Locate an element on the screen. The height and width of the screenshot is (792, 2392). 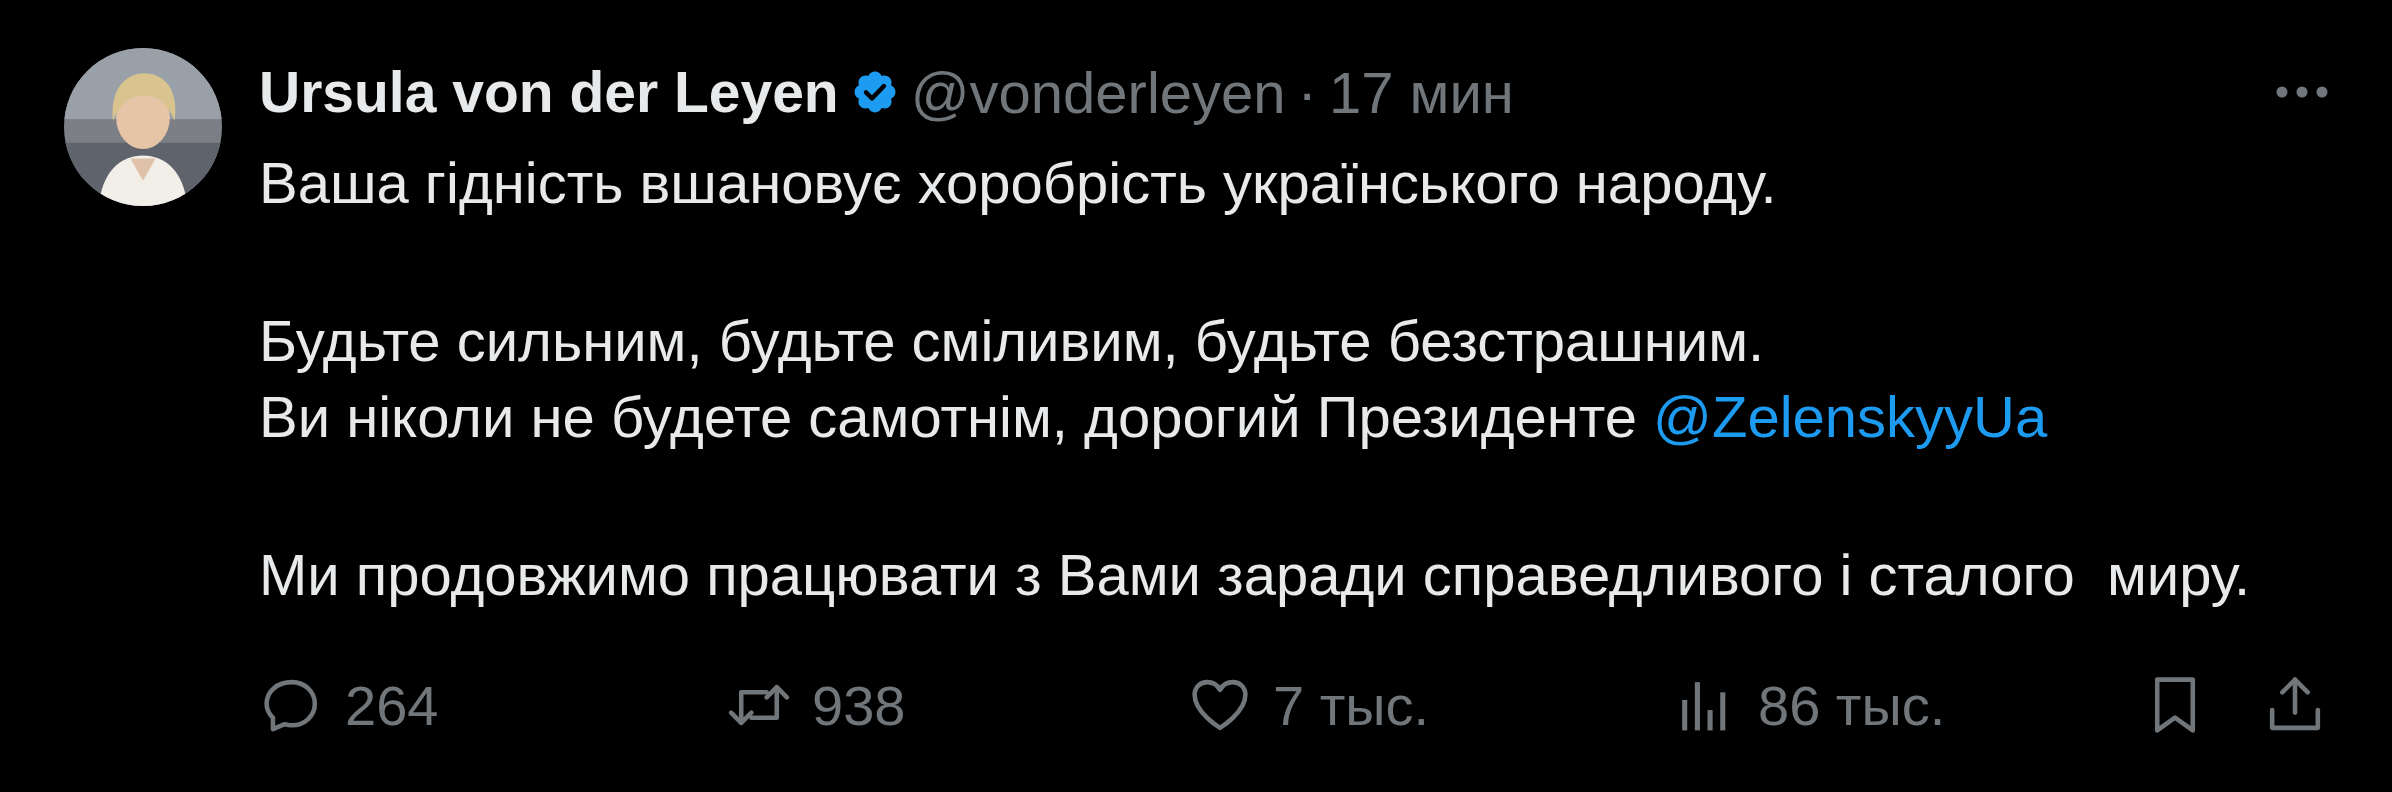
mention-link: @ZelenskyyUa is located at coordinates (1850, 416).